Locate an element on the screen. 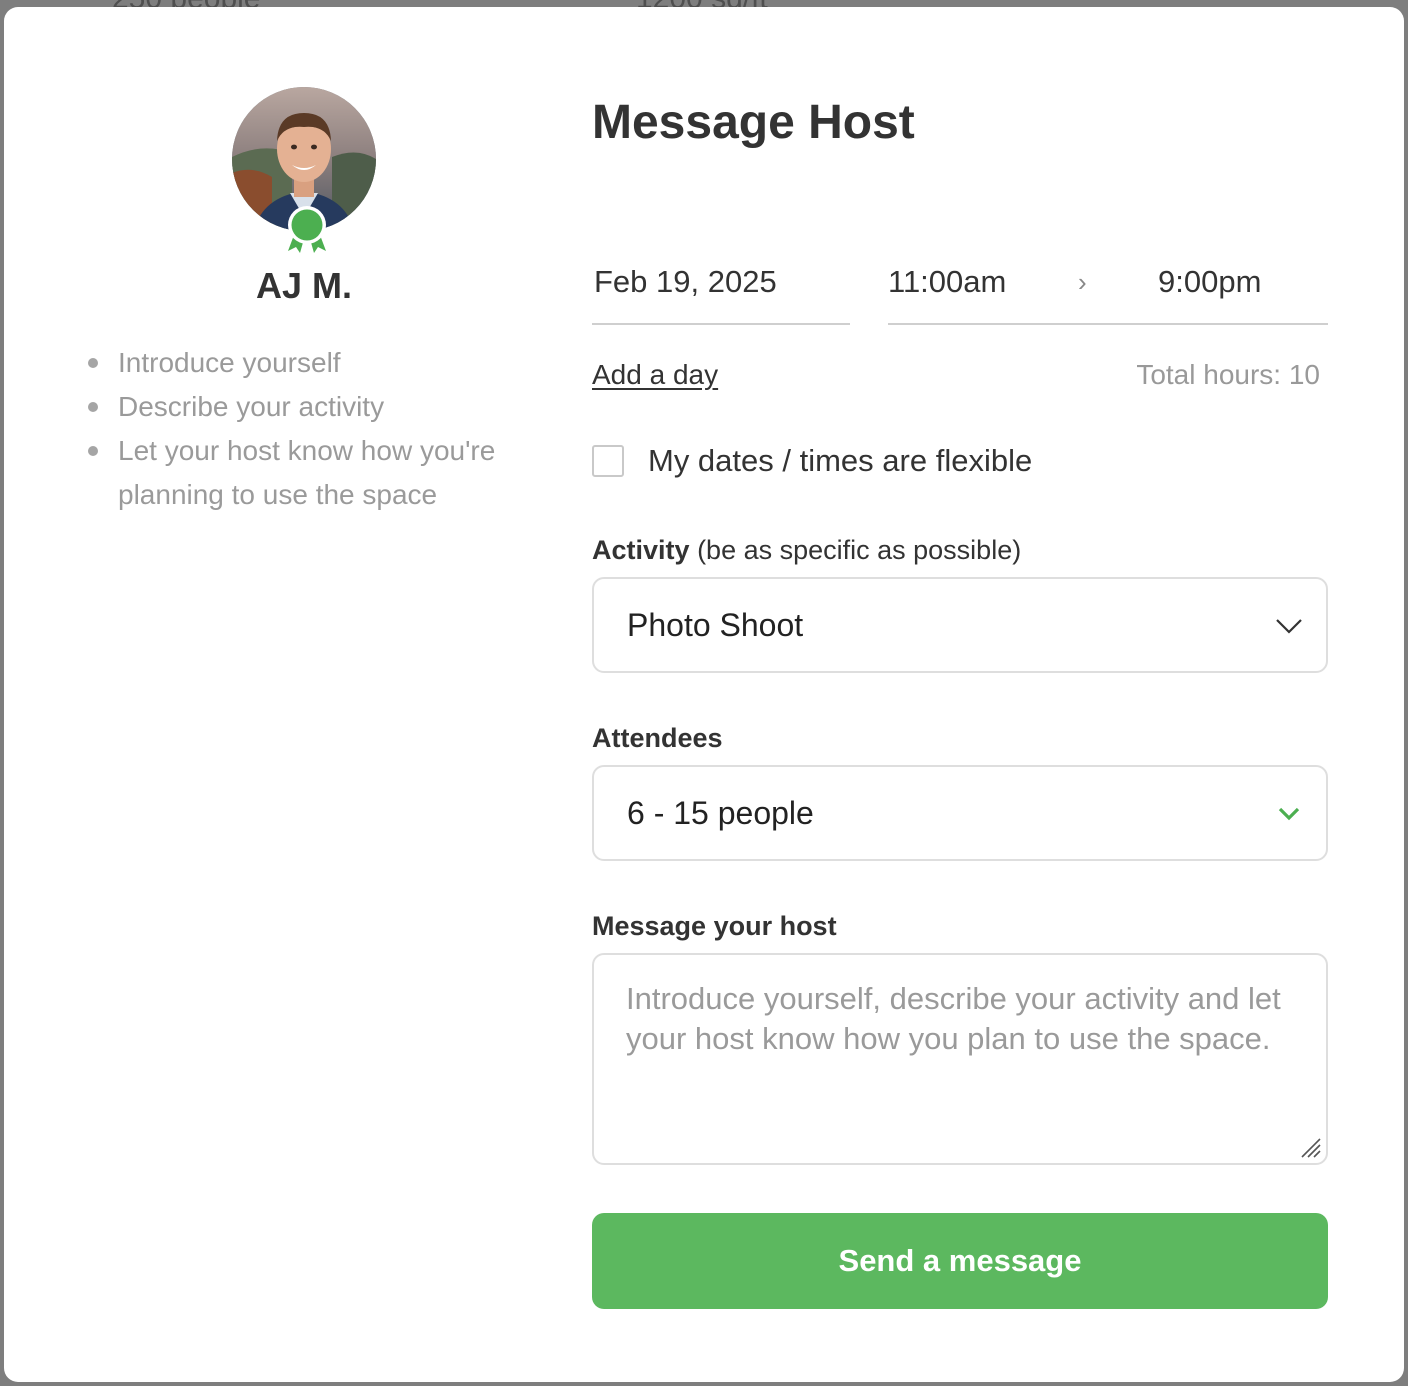  message-label-title: Message your host is located at coordinates (714, 926).